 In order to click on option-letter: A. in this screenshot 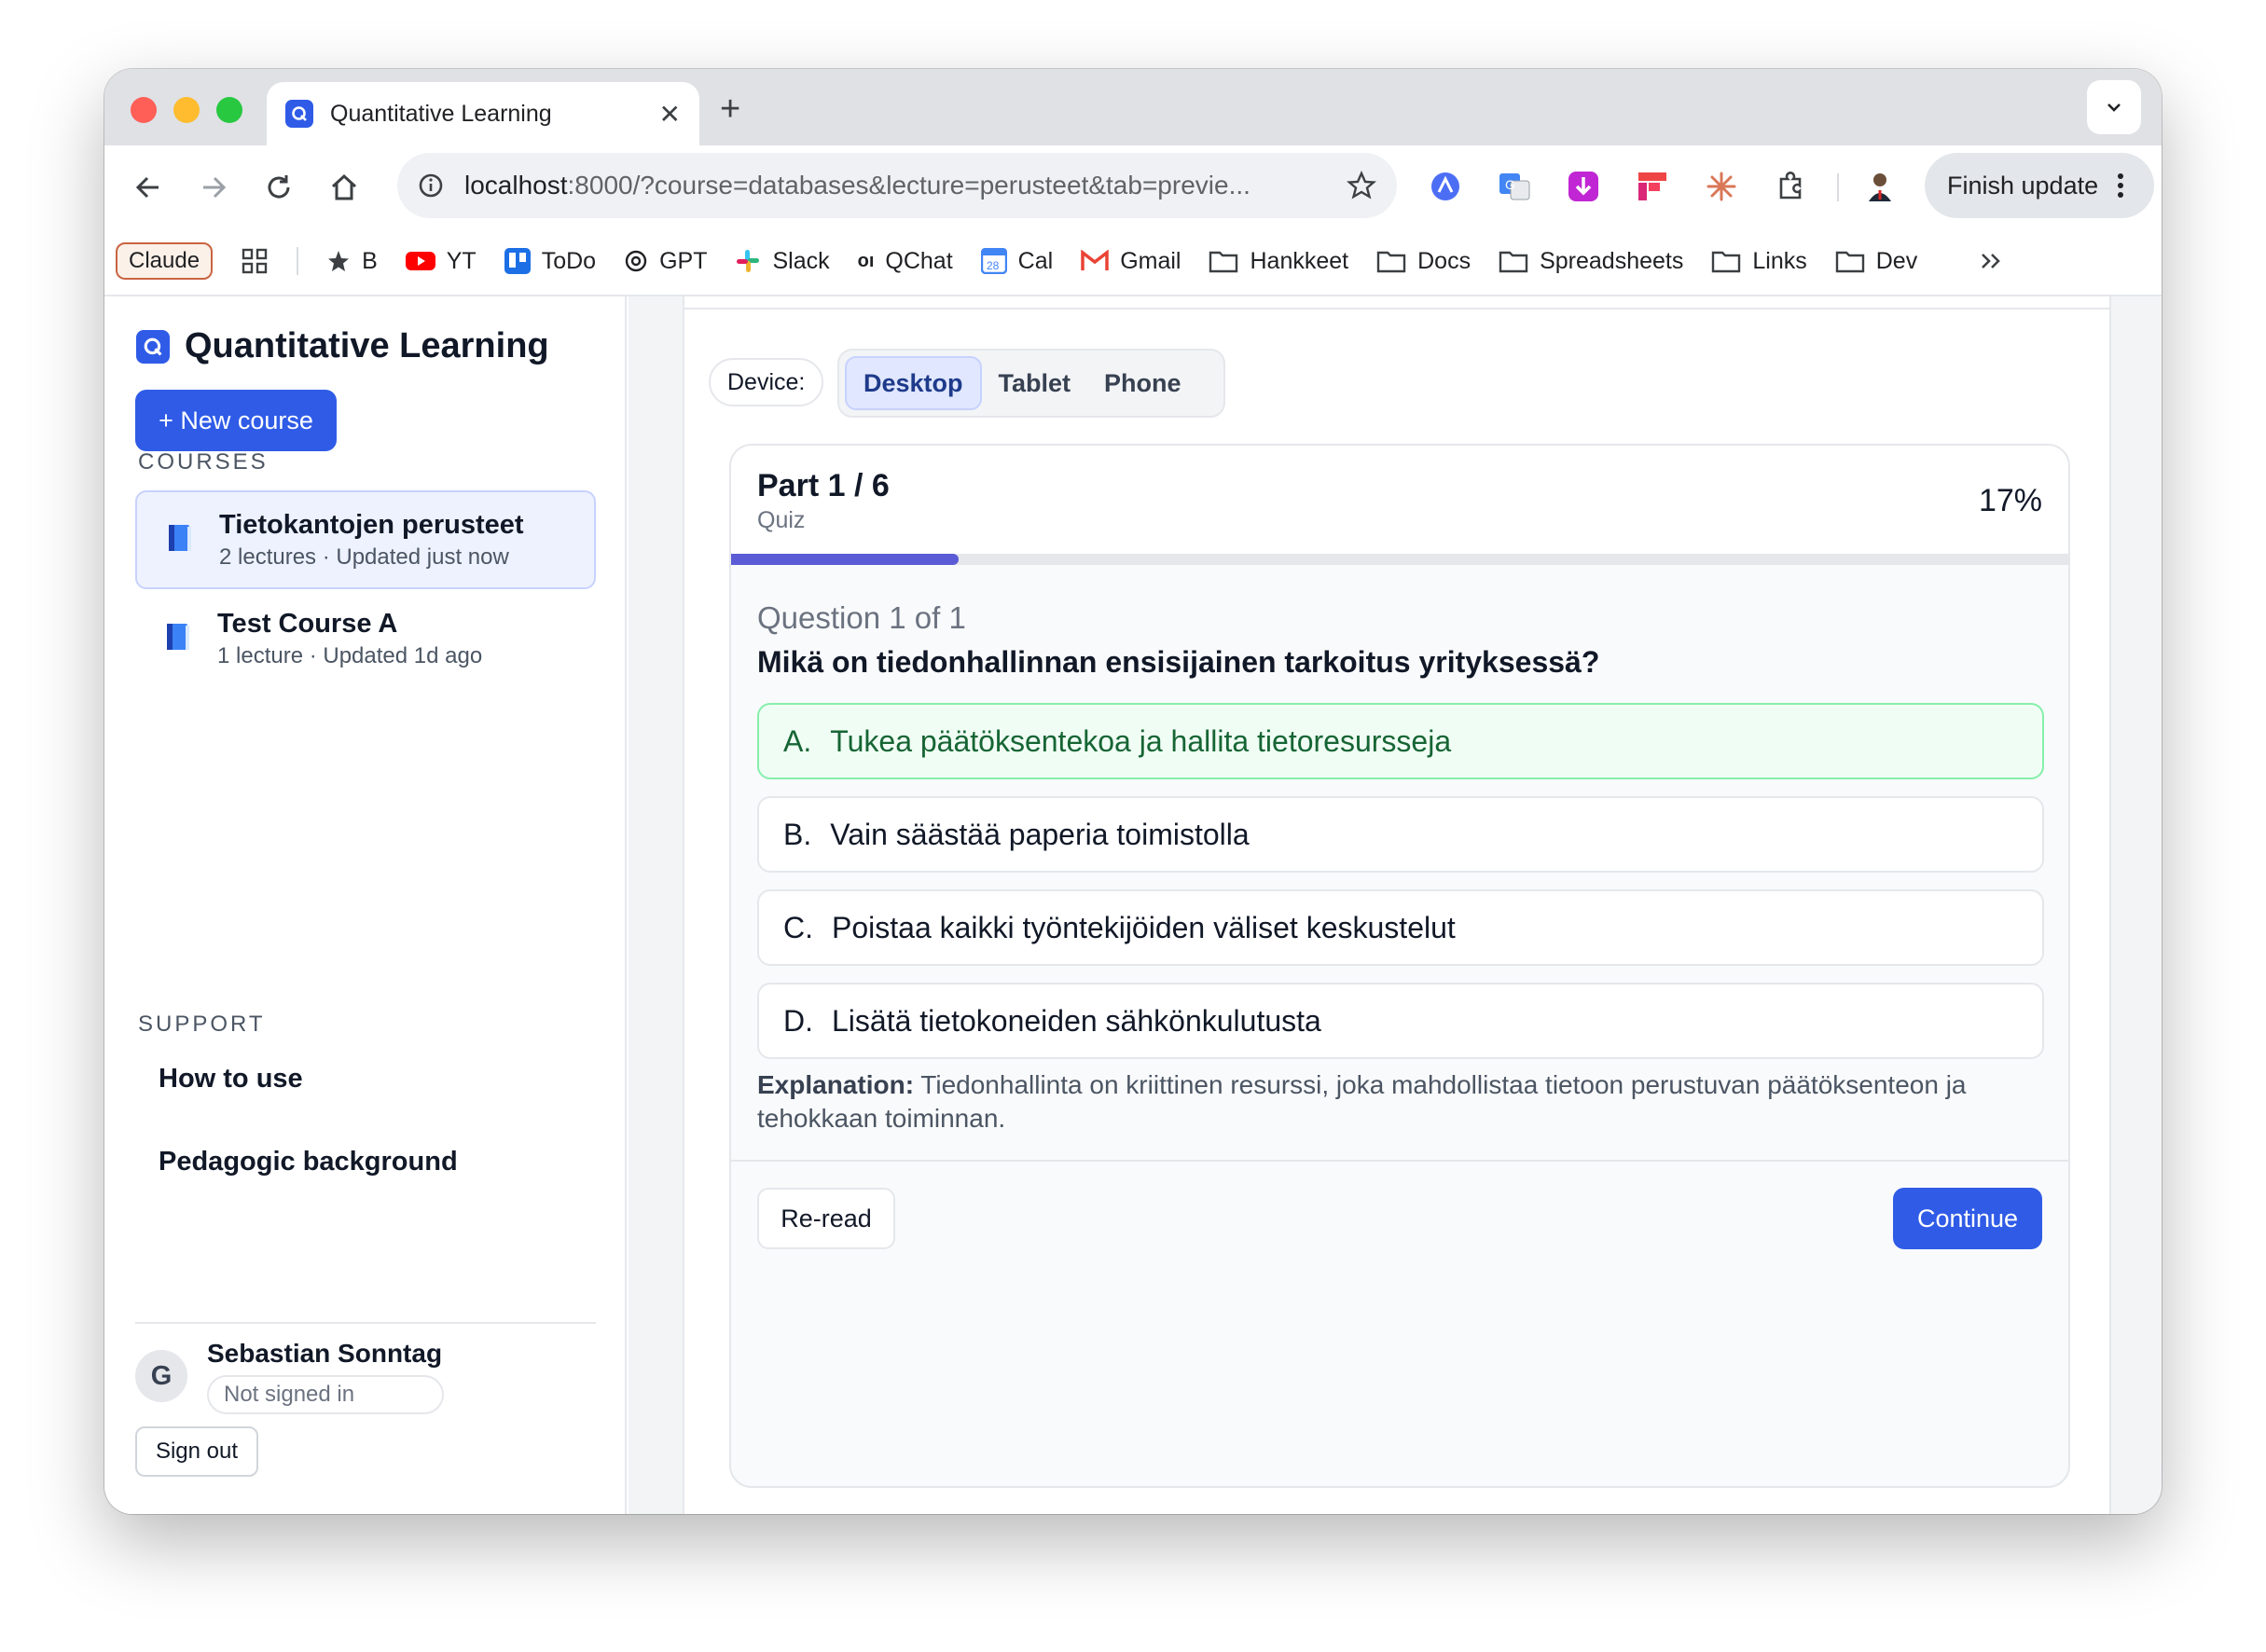, I will do `click(797, 741)`.